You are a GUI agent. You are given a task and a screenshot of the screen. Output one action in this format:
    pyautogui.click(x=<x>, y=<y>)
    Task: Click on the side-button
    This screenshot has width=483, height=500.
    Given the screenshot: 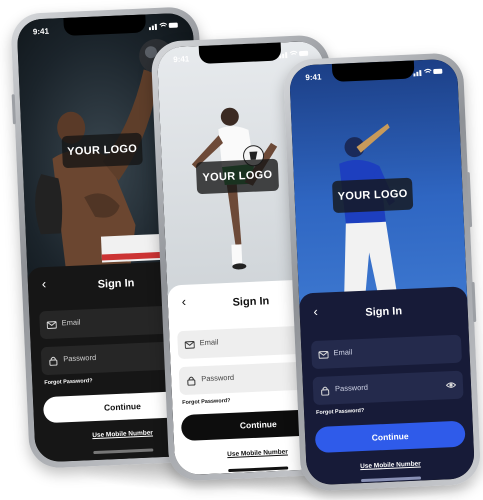 What is the action you would take?
    pyautogui.click(x=474, y=302)
    